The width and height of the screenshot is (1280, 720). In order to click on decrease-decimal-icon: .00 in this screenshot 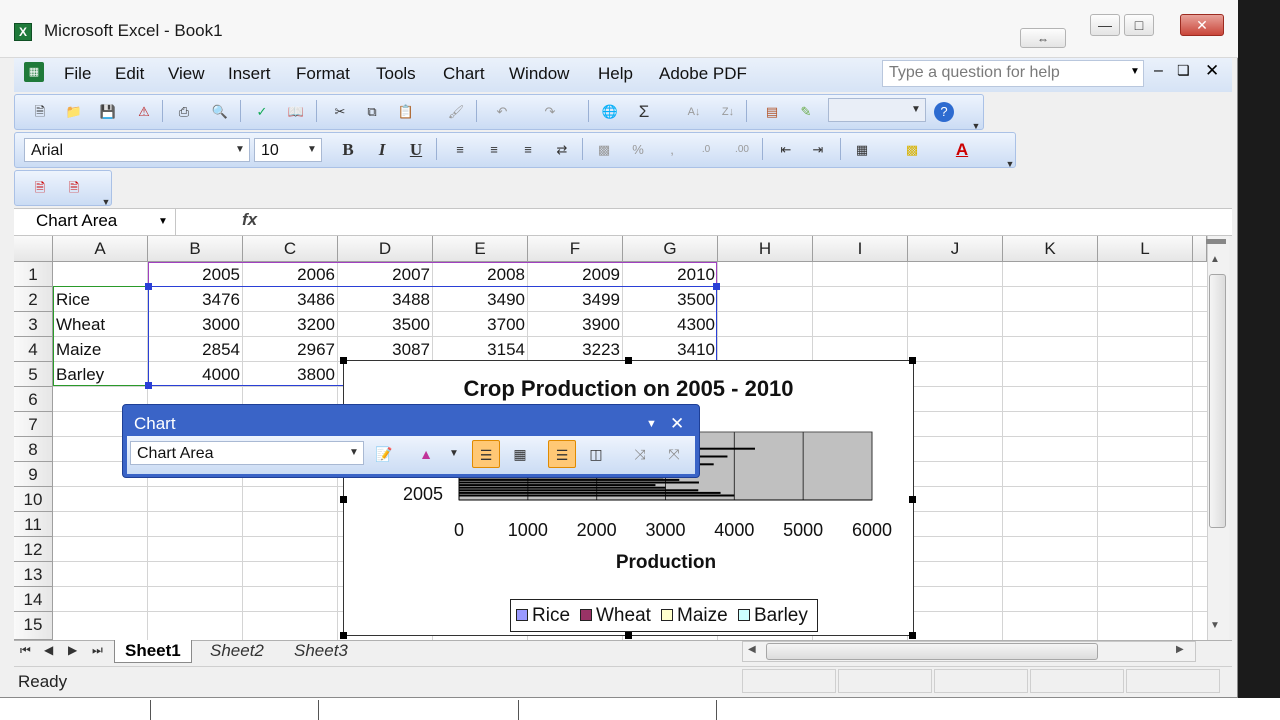, I will do `click(742, 150)`.